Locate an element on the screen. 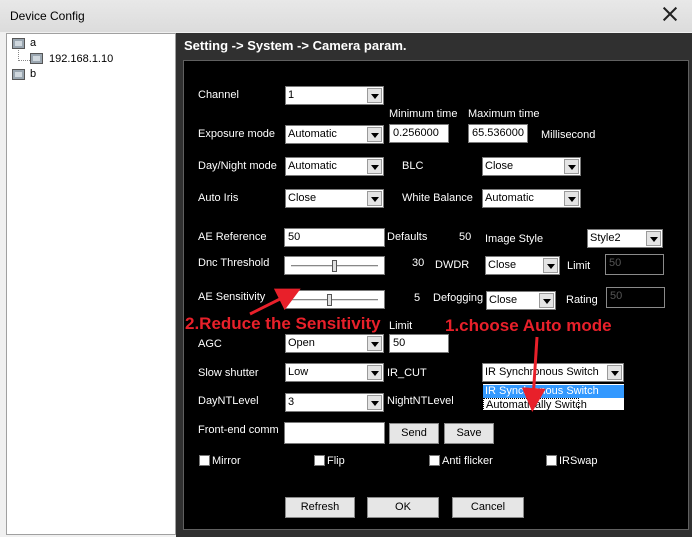 The width and height of the screenshot is (692, 537). annotation-step2: 2.Reduce the Sensitivity is located at coordinates (283, 323).